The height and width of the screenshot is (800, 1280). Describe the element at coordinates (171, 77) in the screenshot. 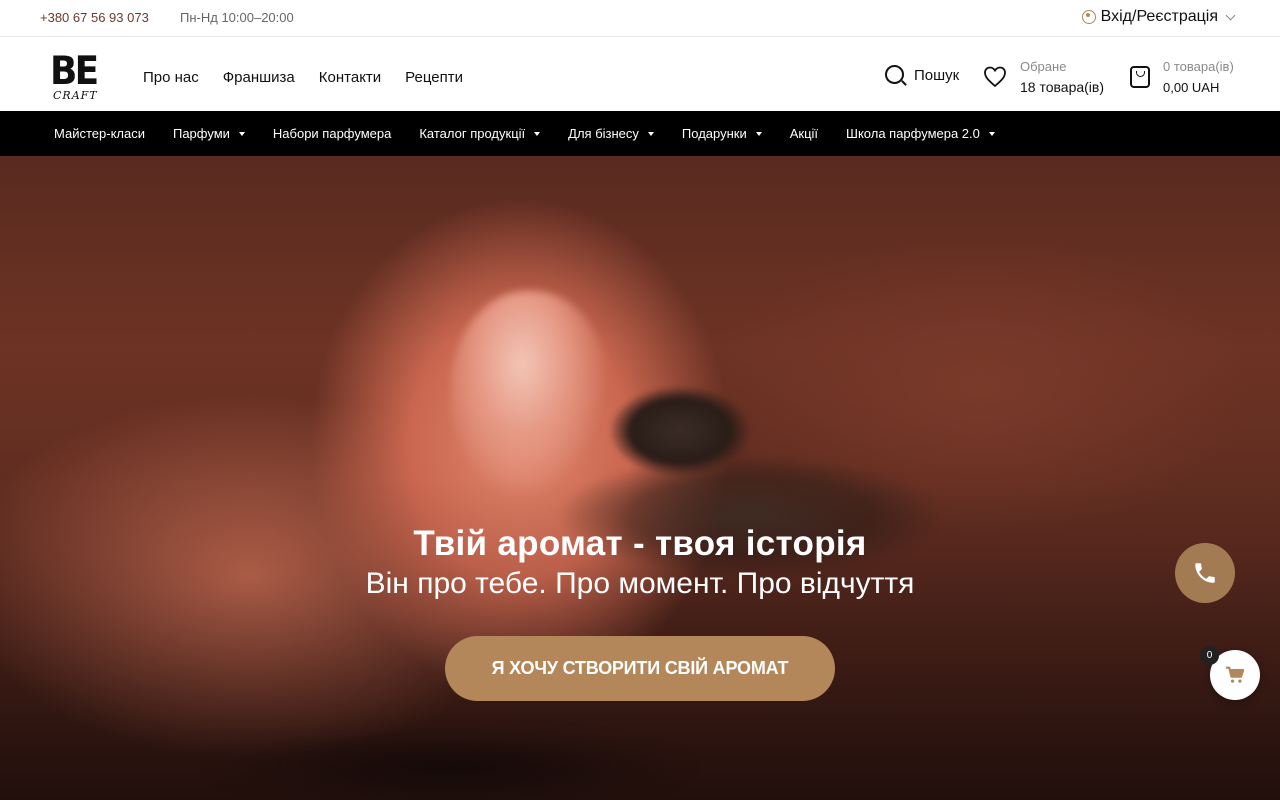

I see `nav-about: Про нас` at that location.